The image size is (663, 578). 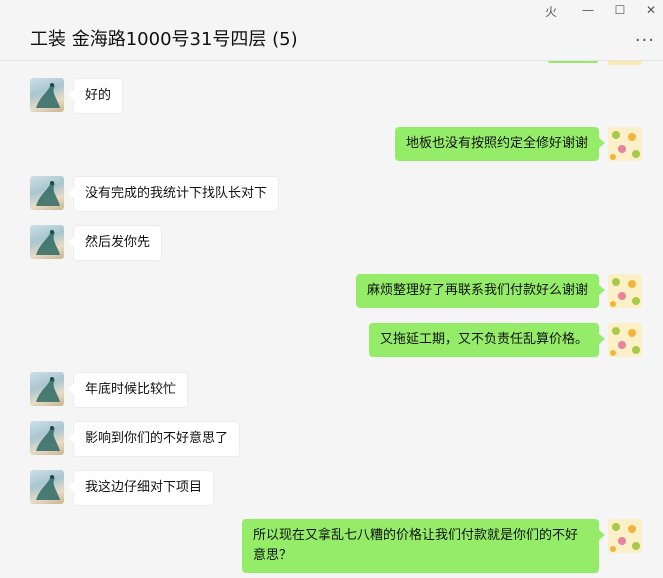 I want to click on chat-title: 工装 金海路1000号31号四层 (5), so click(x=164, y=39).